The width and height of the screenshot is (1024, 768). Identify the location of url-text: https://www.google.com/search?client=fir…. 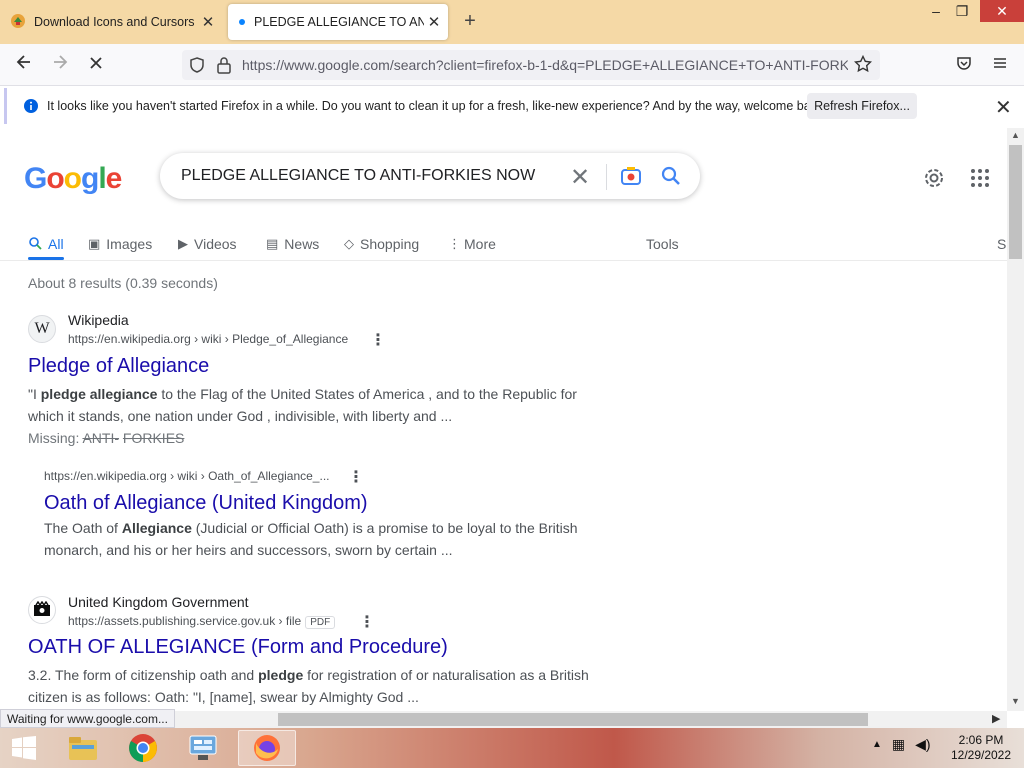
(545, 65).